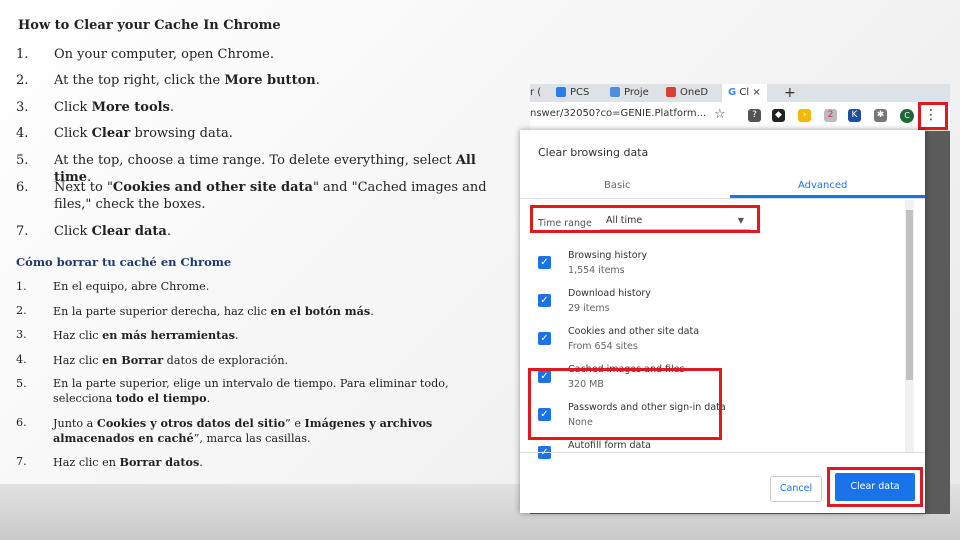 This screenshot has height=540, width=960. I want to click on badge-ext-icon: 2, so click(830, 115).